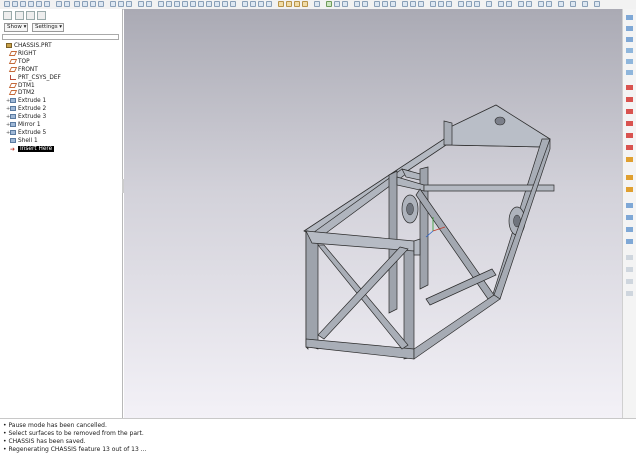 The height and width of the screenshot is (457, 636). Describe the element at coordinates (509, 4) in the screenshot. I see `perspective-icon` at that location.